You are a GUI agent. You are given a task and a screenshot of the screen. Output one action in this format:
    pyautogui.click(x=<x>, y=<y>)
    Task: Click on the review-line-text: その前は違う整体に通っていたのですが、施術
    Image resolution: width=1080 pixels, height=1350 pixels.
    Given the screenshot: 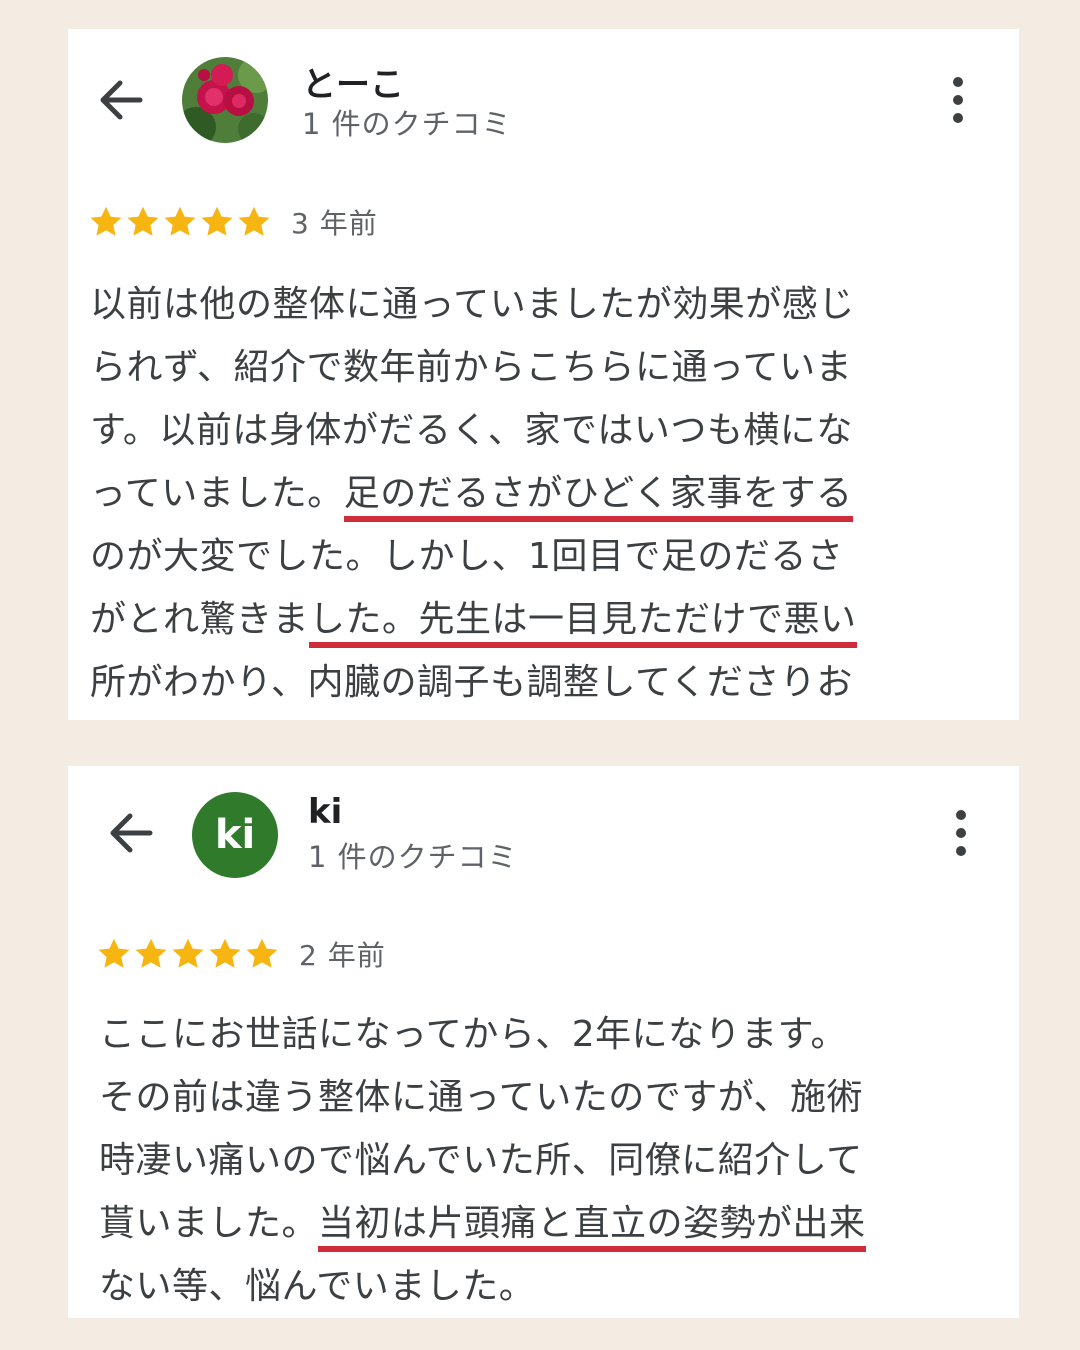 What is the action you would take?
    pyautogui.click(x=481, y=1097)
    